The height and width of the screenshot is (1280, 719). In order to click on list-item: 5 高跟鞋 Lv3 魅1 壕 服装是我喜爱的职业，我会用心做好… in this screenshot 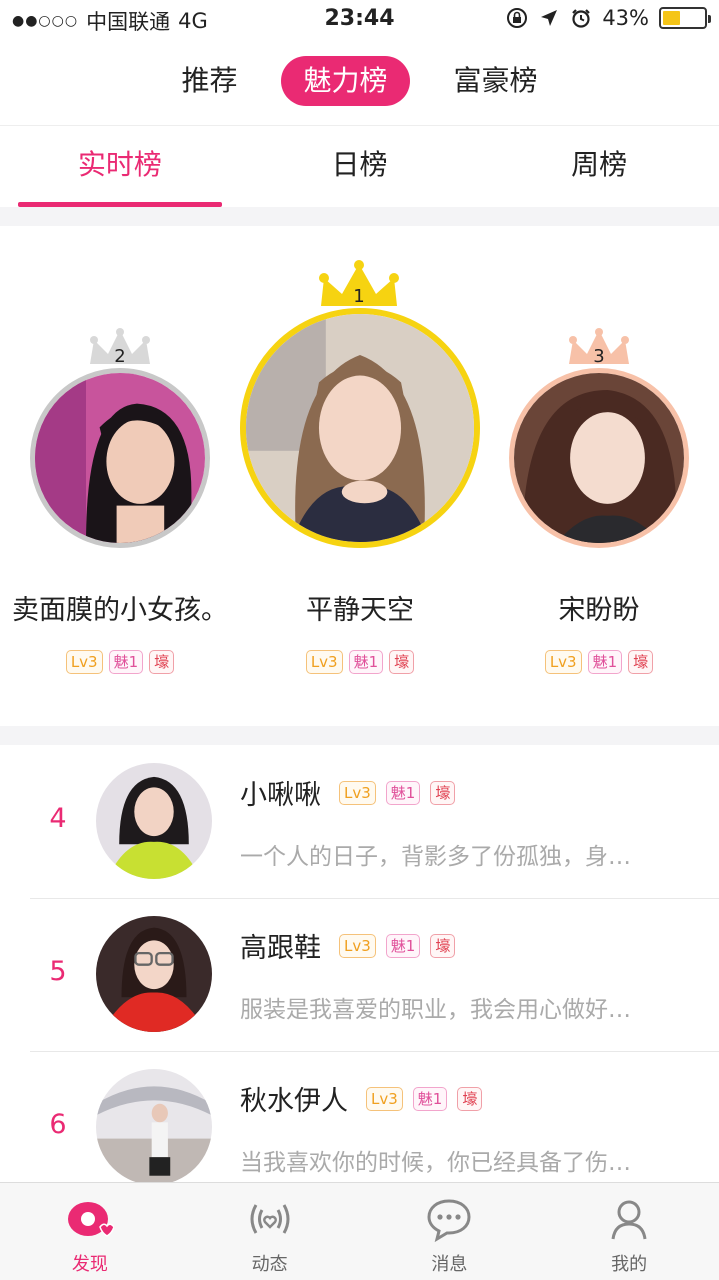, I will do `click(359, 974)`.